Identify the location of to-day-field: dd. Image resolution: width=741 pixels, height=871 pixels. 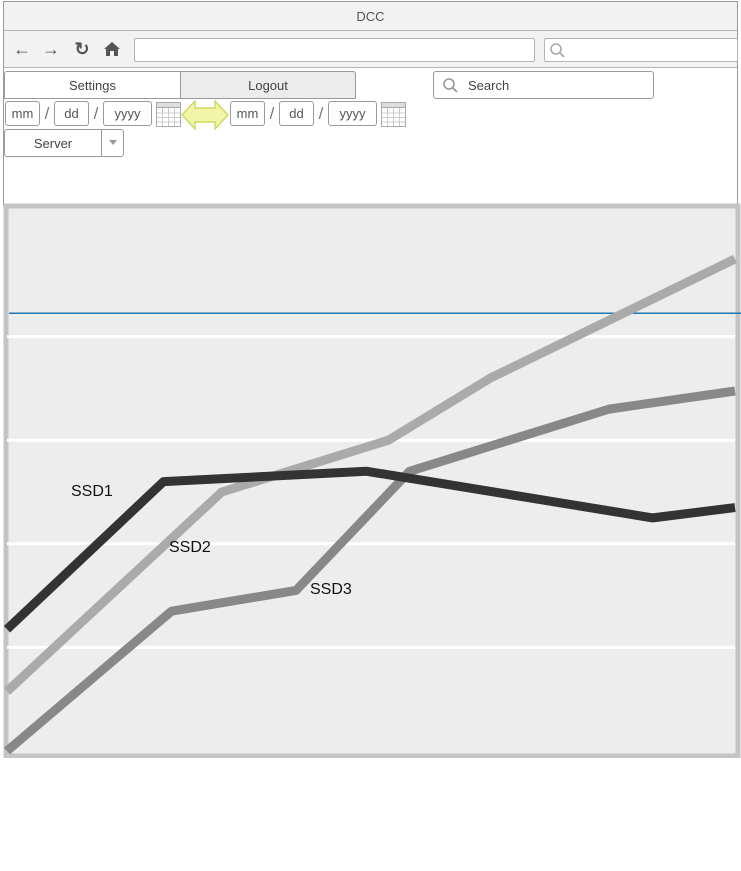
(296, 113).